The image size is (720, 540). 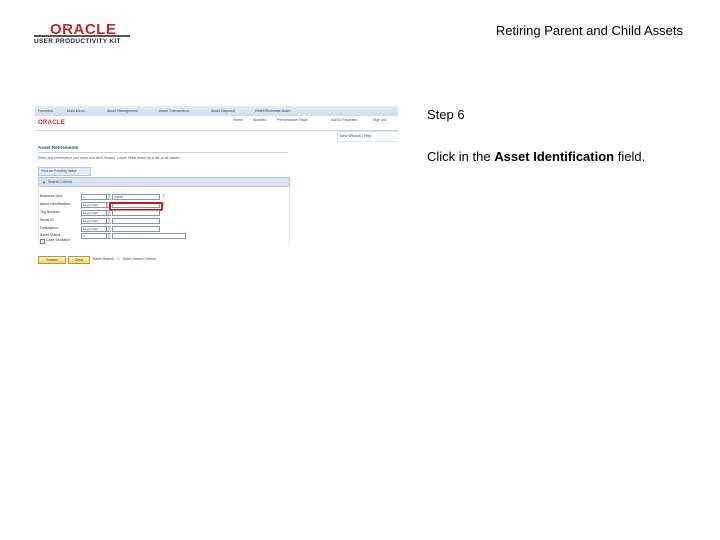 What do you see at coordinates (139, 259) in the screenshot?
I see `save-search-link: Save Search Criteria` at bounding box center [139, 259].